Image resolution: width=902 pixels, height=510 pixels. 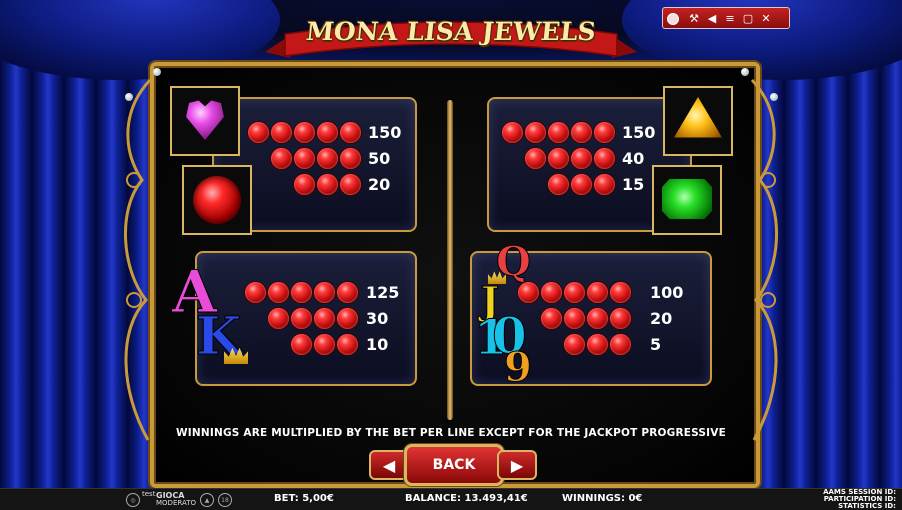 I want to click on game-title: MONA LISA JEWELS, so click(x=451, y=31).